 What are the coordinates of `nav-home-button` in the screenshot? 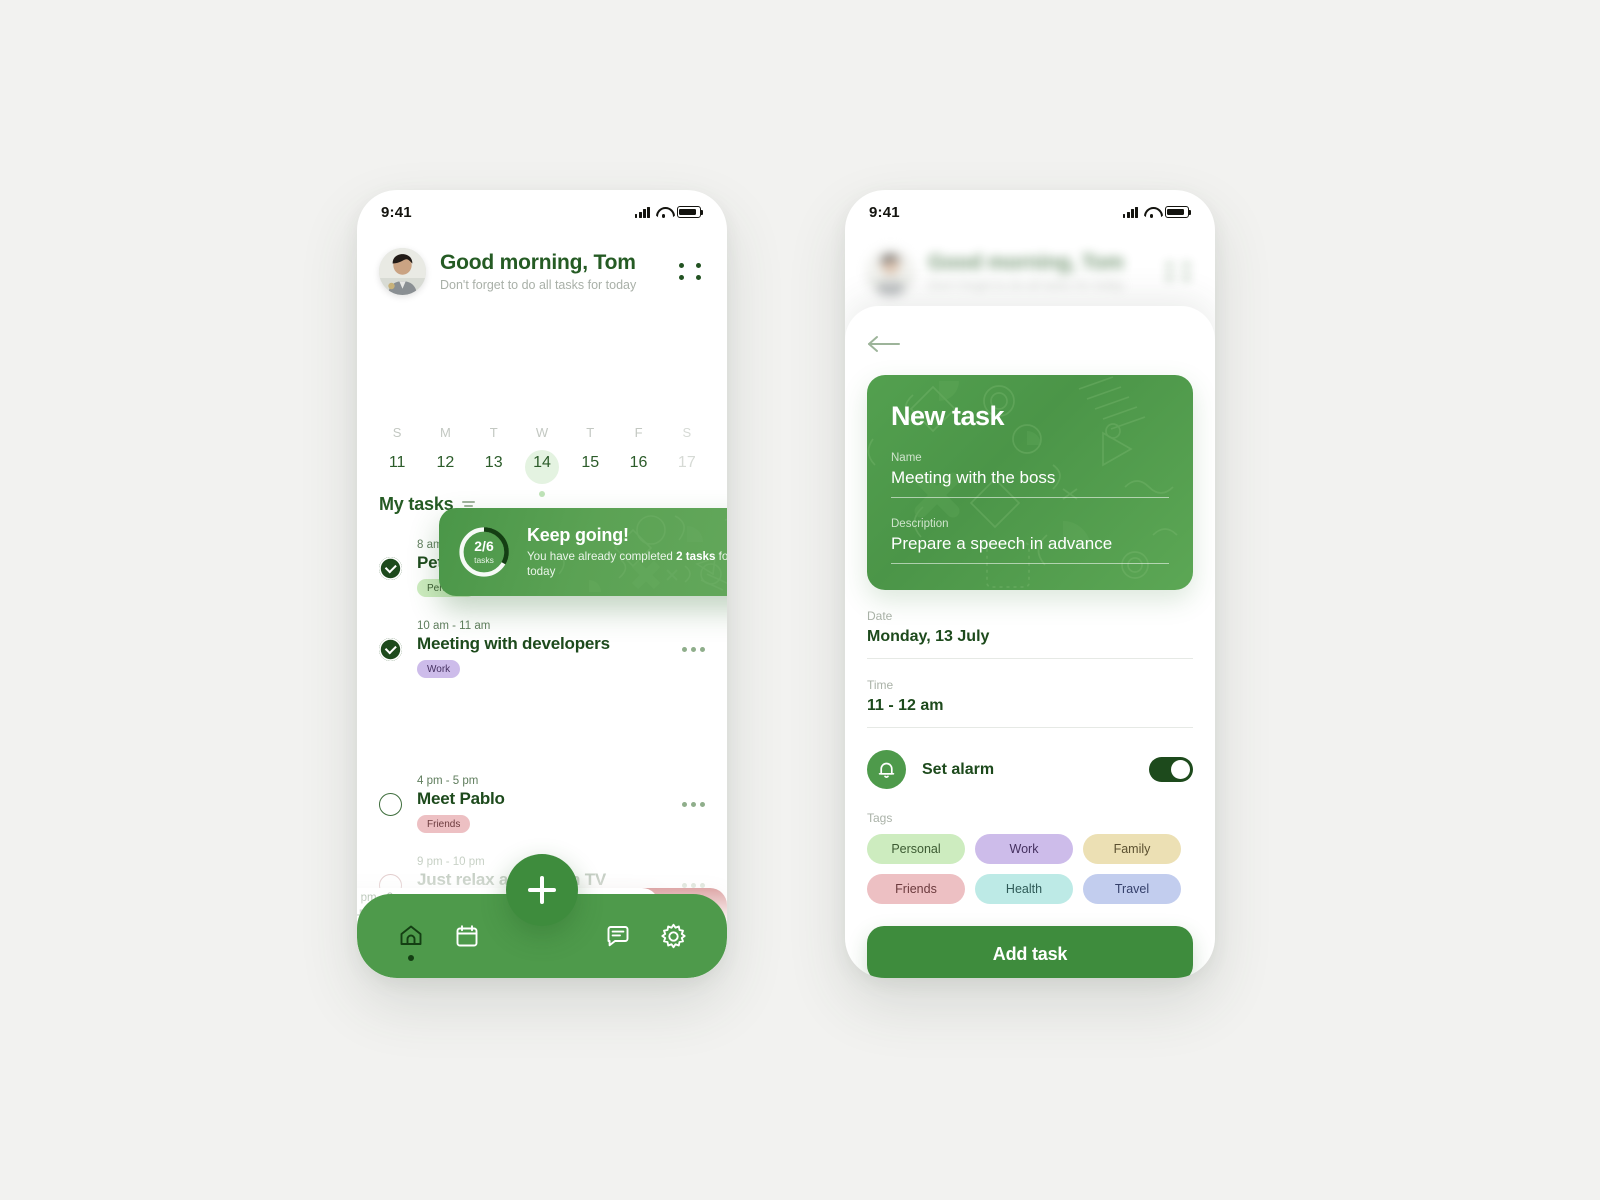 It's located at (411, 940).